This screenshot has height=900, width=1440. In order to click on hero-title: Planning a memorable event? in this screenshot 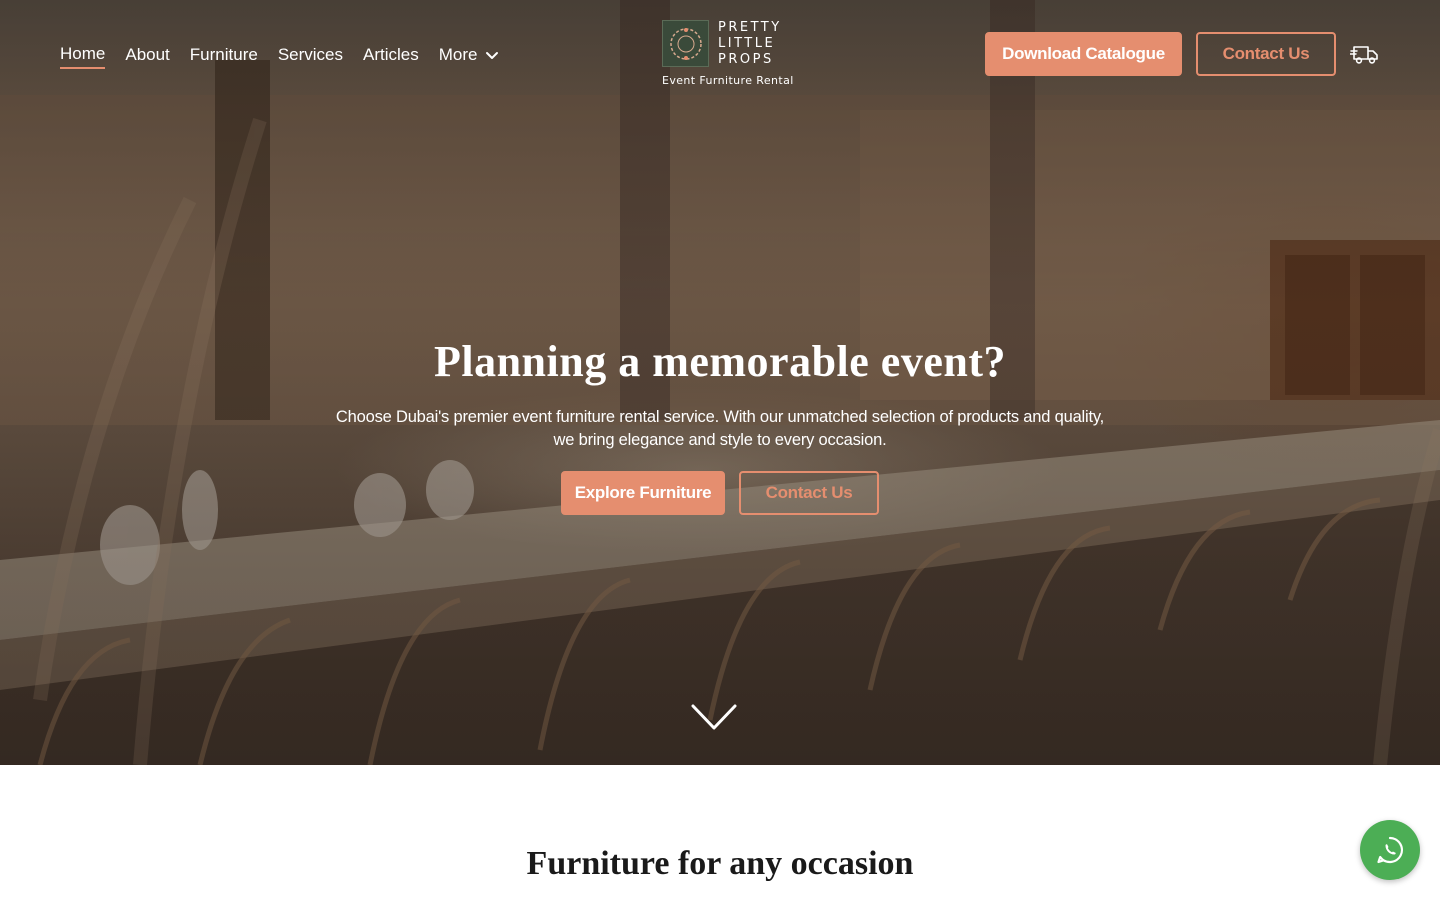, I will do `click(719, 361)`.